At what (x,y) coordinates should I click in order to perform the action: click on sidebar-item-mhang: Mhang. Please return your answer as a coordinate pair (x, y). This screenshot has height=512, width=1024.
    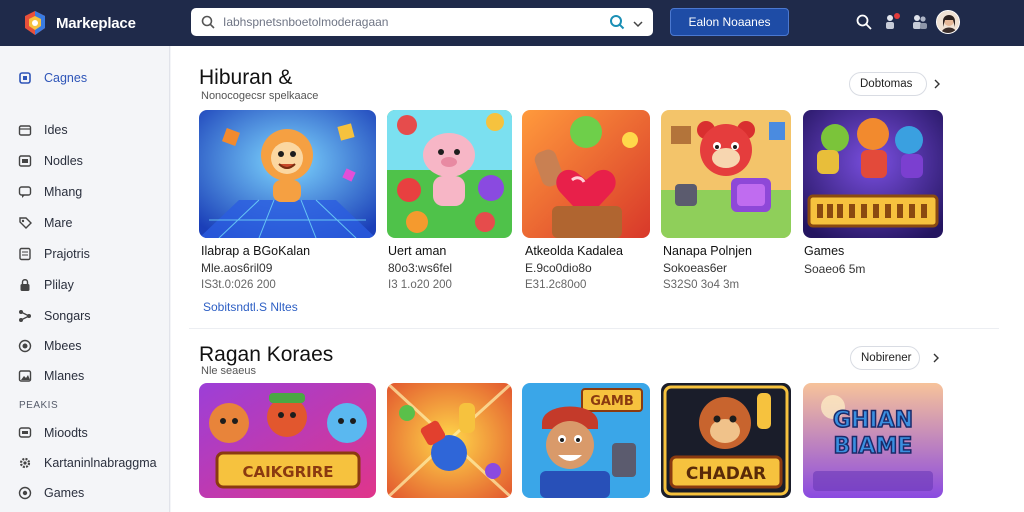
    Looking at the image, I should click on (50, 192).